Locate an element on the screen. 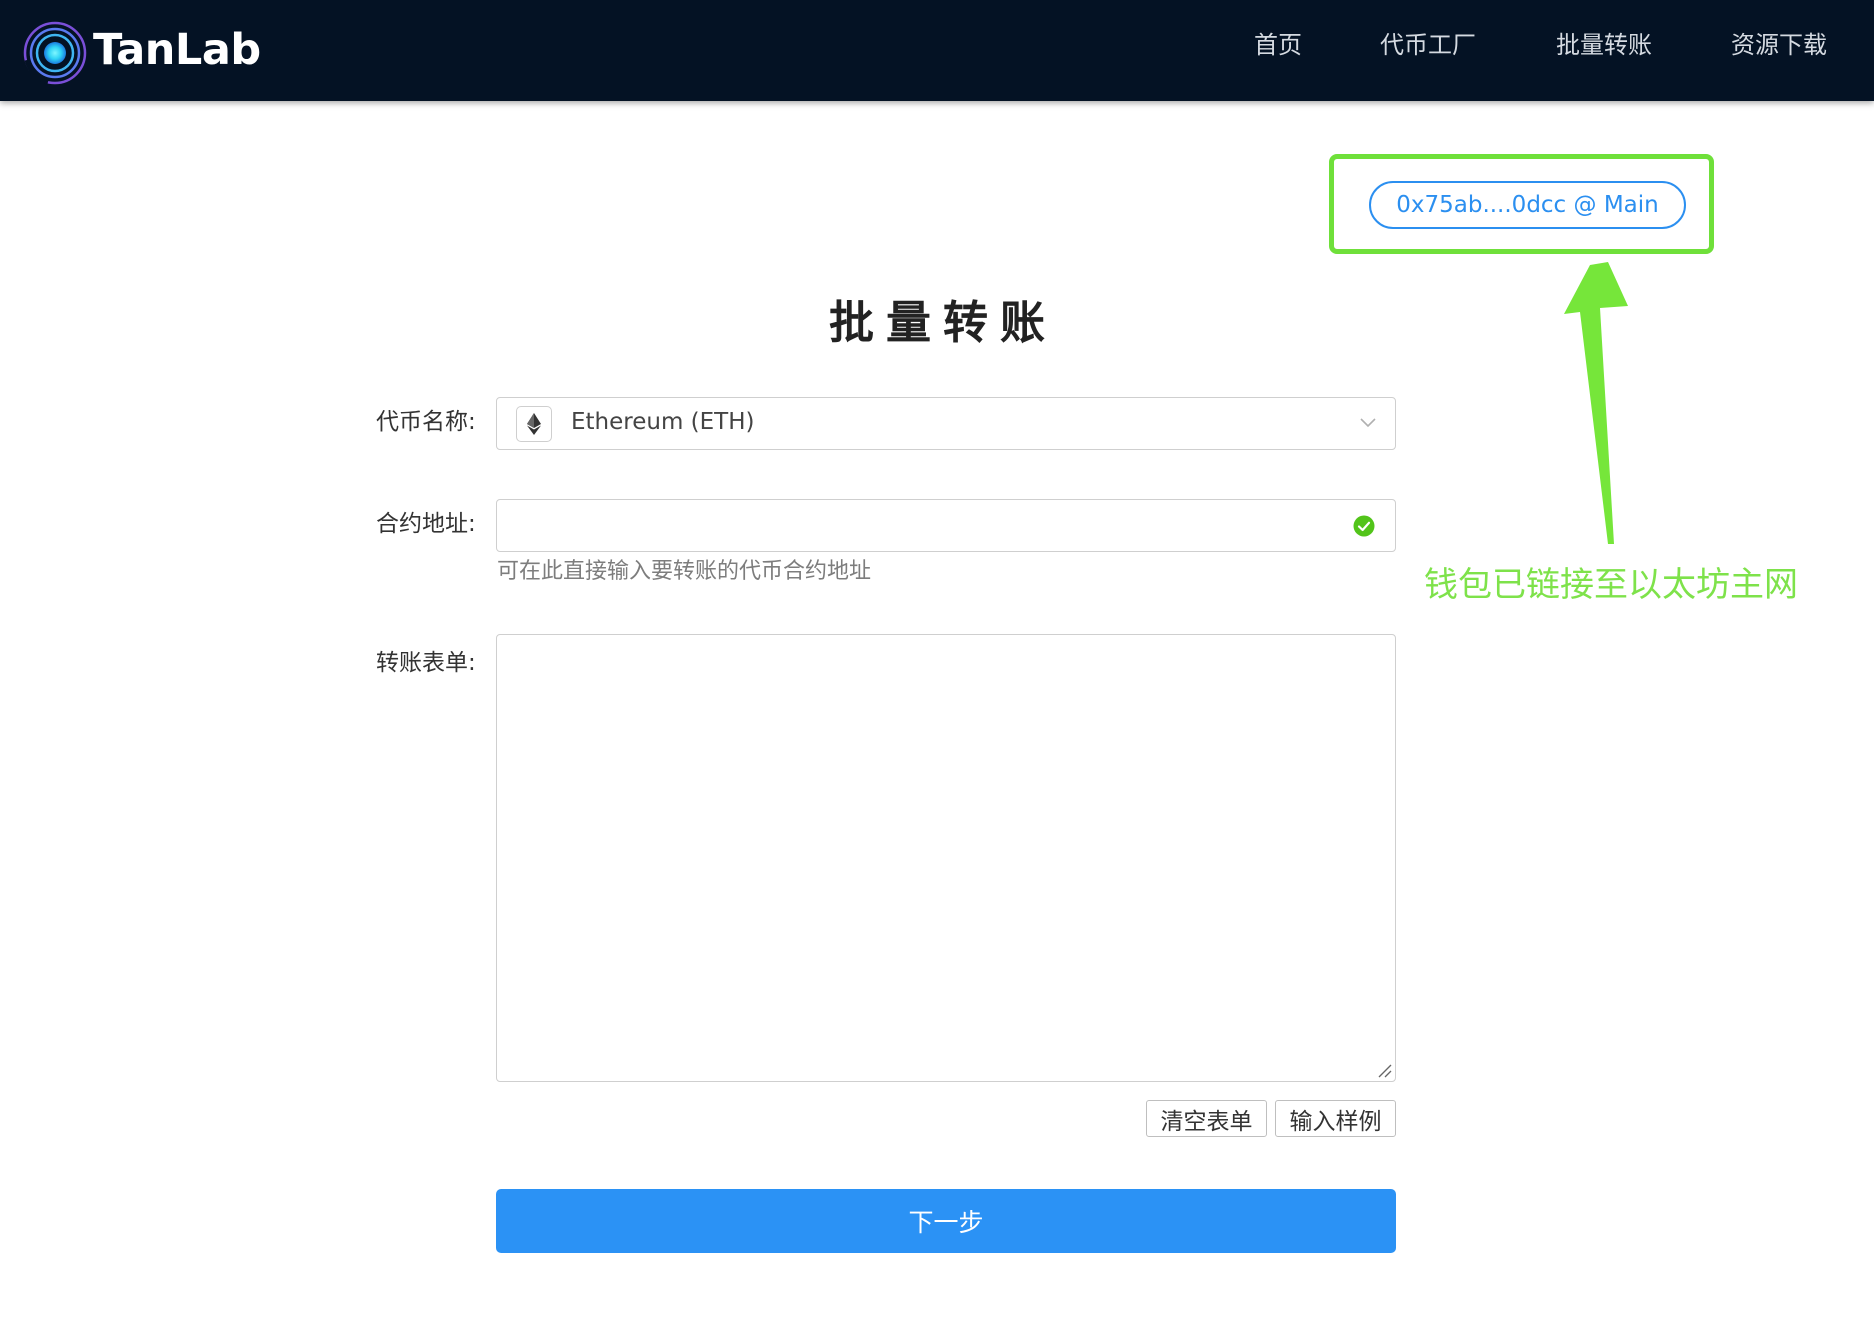 The width and height of the screenshot is (1874, 1320). contract-address-input is located at coordinates (921, 526).